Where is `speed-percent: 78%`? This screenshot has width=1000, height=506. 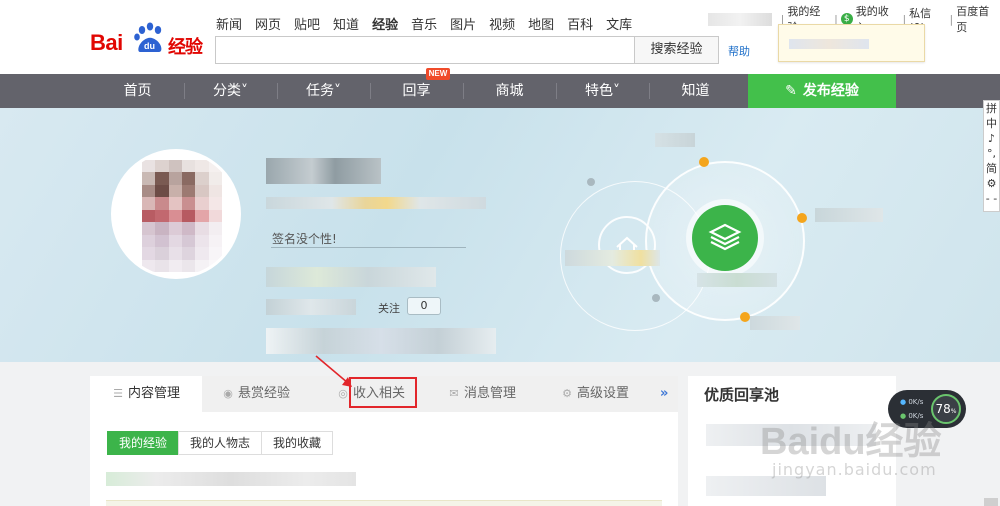 speed-percent: 78% is located at coordinates (946, 409).